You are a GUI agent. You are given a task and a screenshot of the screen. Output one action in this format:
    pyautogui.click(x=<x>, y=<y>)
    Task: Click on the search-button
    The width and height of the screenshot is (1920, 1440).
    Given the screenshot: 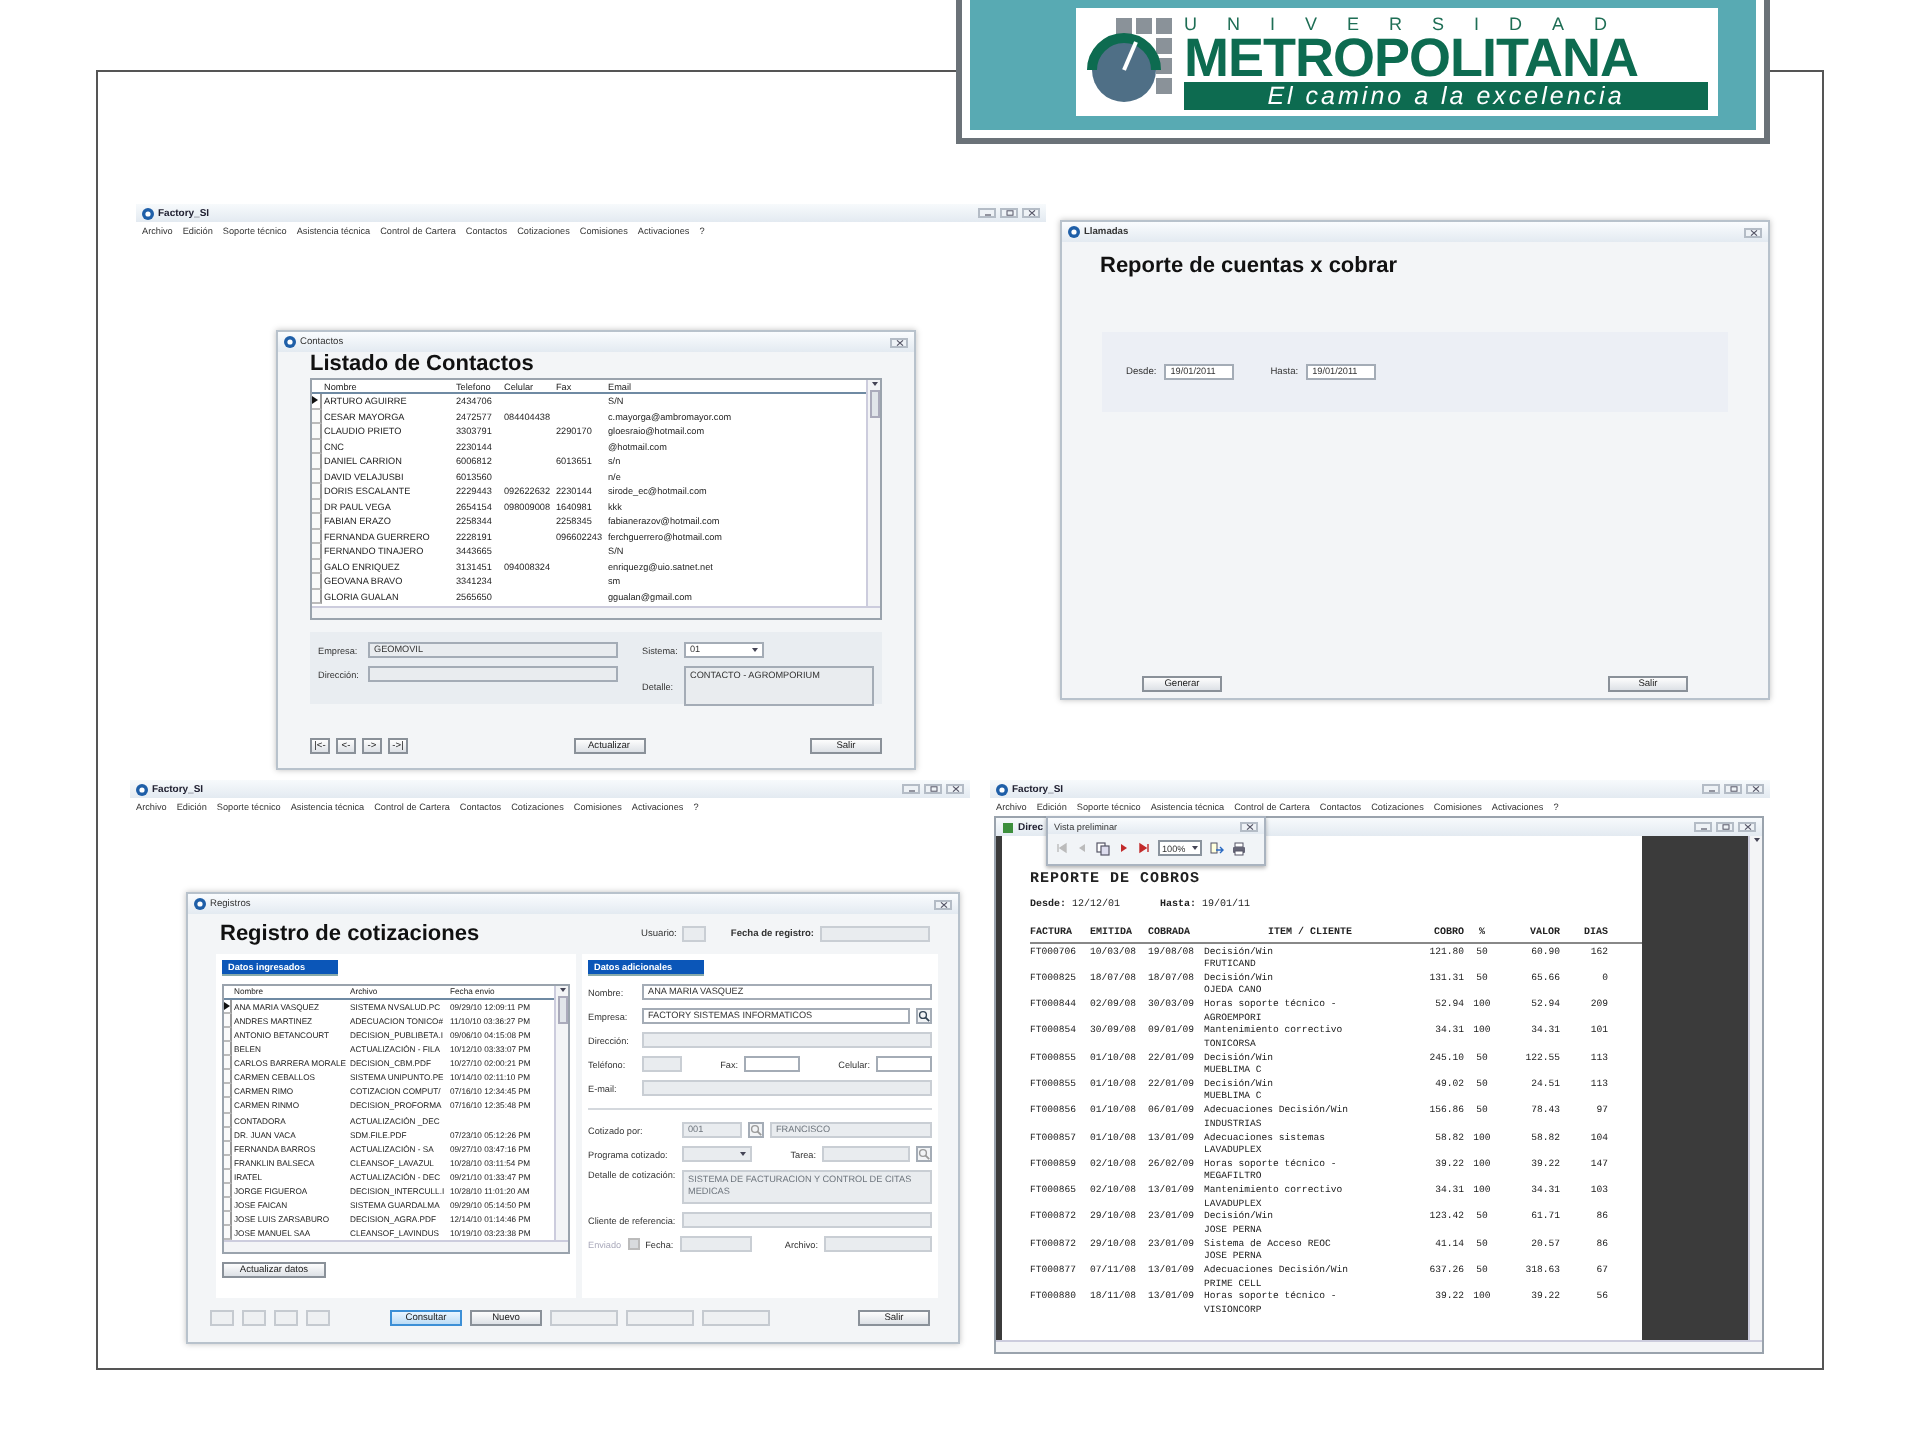 What is the action you would take?
    pyautogui.click(x=924, y=1016)
    